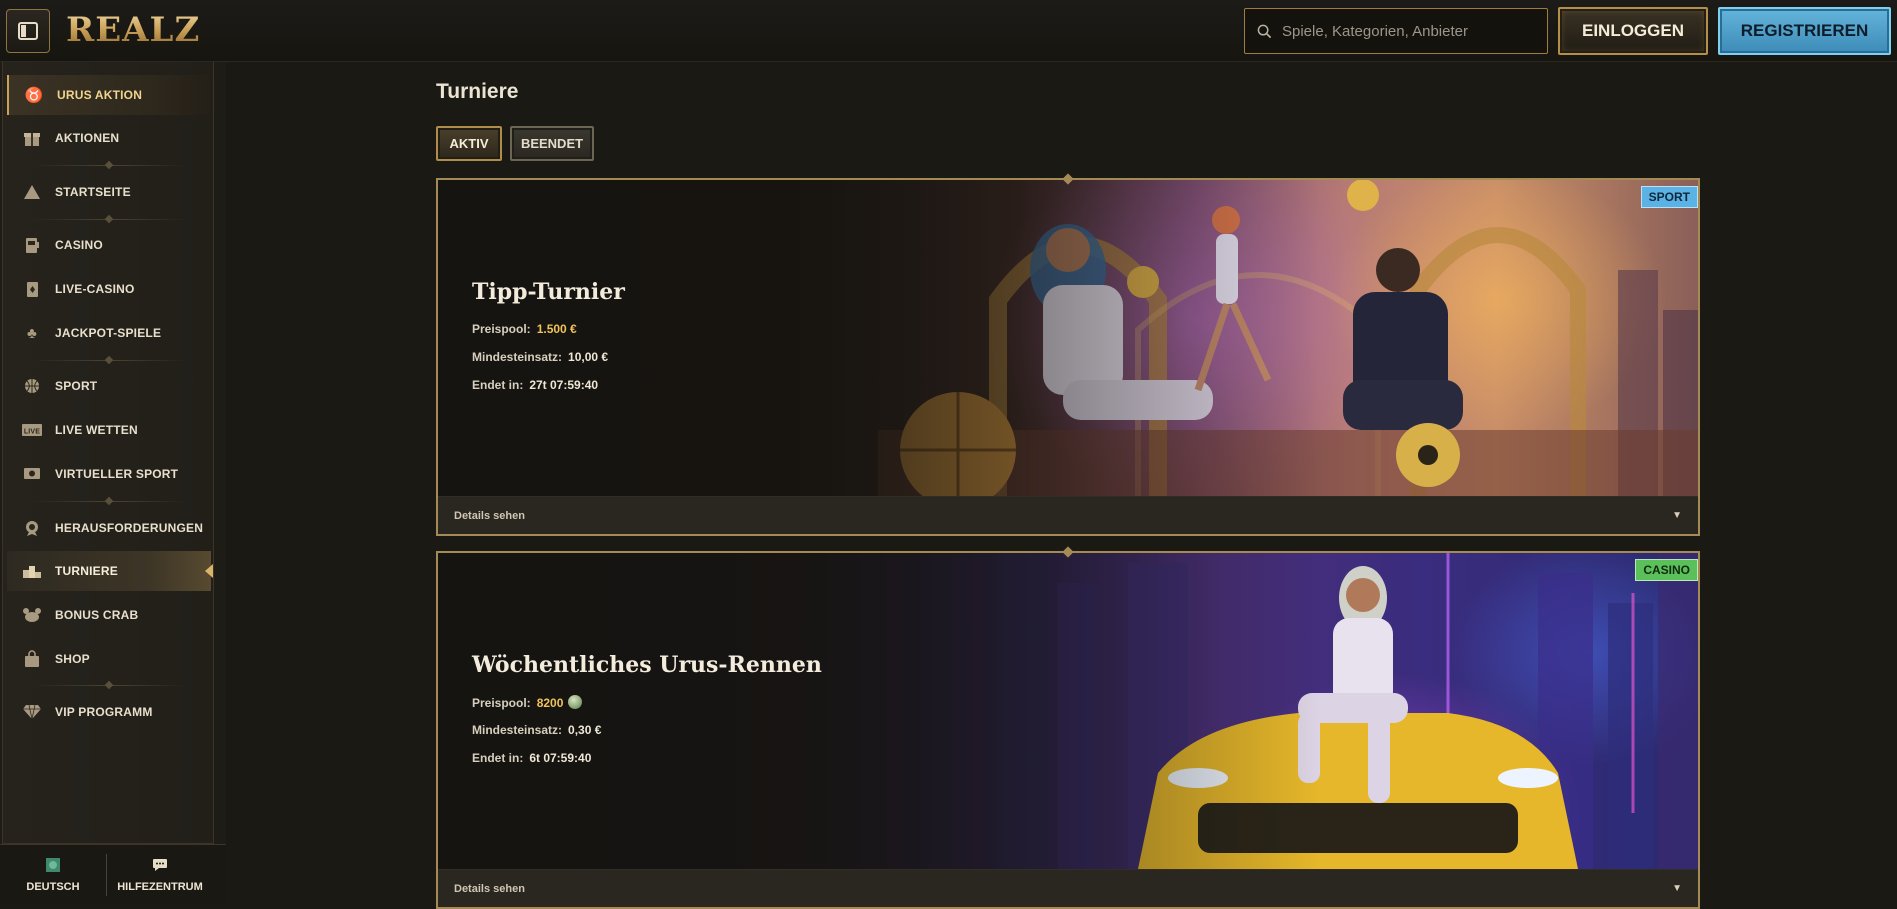 Image resolution: width=1897 pixels, height=909 pixels. I want to click on help-center-label: HILFEZENTRUM, so click(160, 886).